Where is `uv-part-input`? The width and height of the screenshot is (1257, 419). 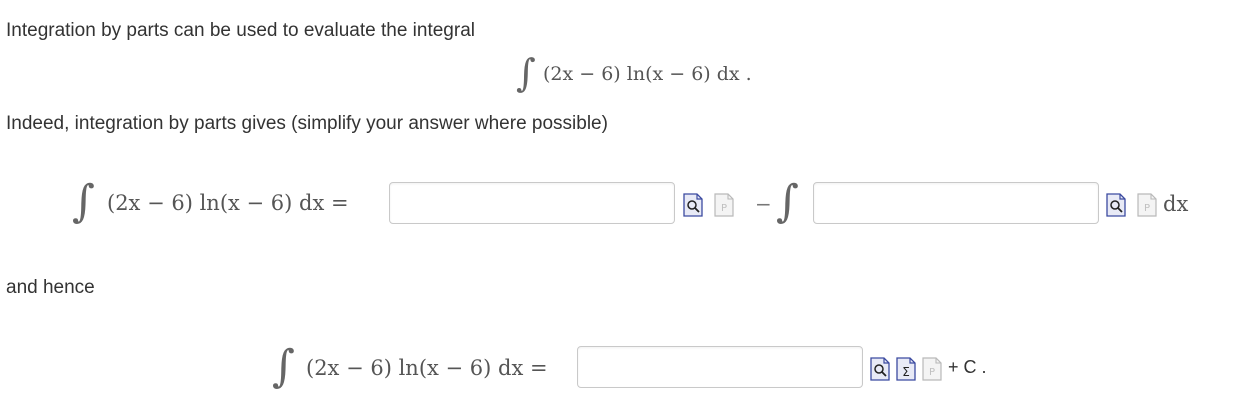
uv-part-input is located at coordinates (532, 203).